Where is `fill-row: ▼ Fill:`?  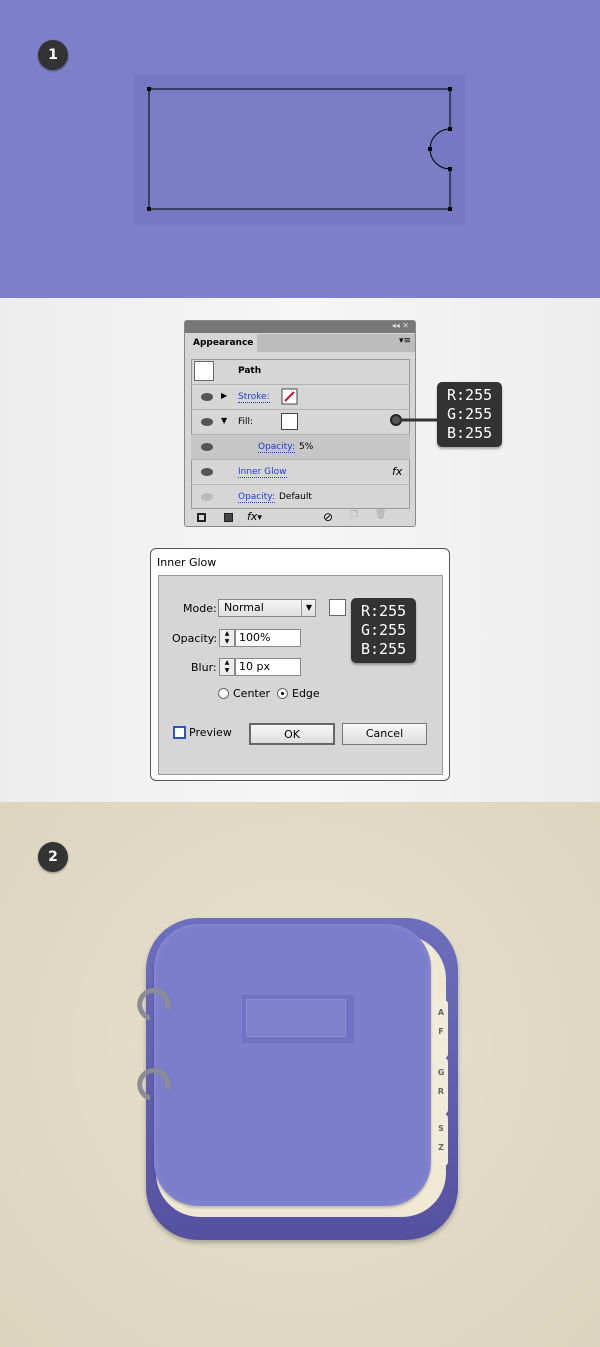 fill-row: ▼ Fill: is located at coordinates (300, 421).